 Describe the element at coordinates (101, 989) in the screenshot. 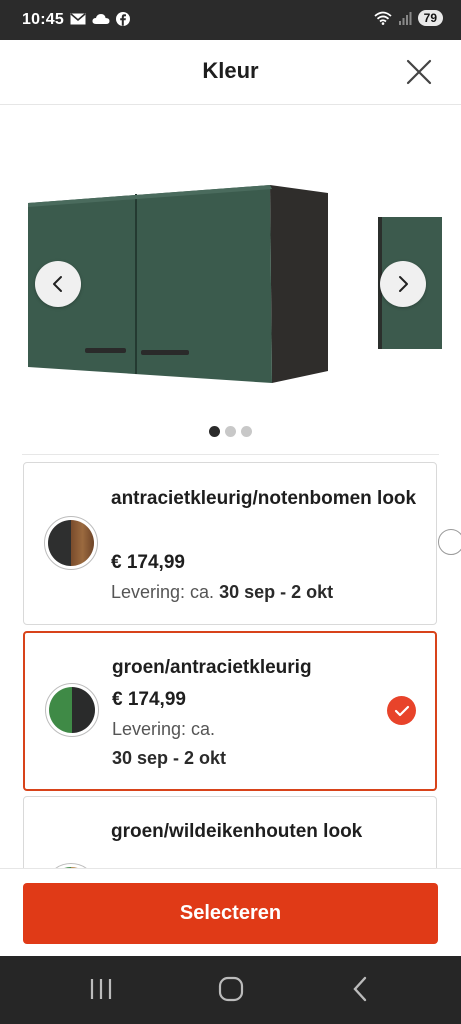

I see `recents-icon` at that location.